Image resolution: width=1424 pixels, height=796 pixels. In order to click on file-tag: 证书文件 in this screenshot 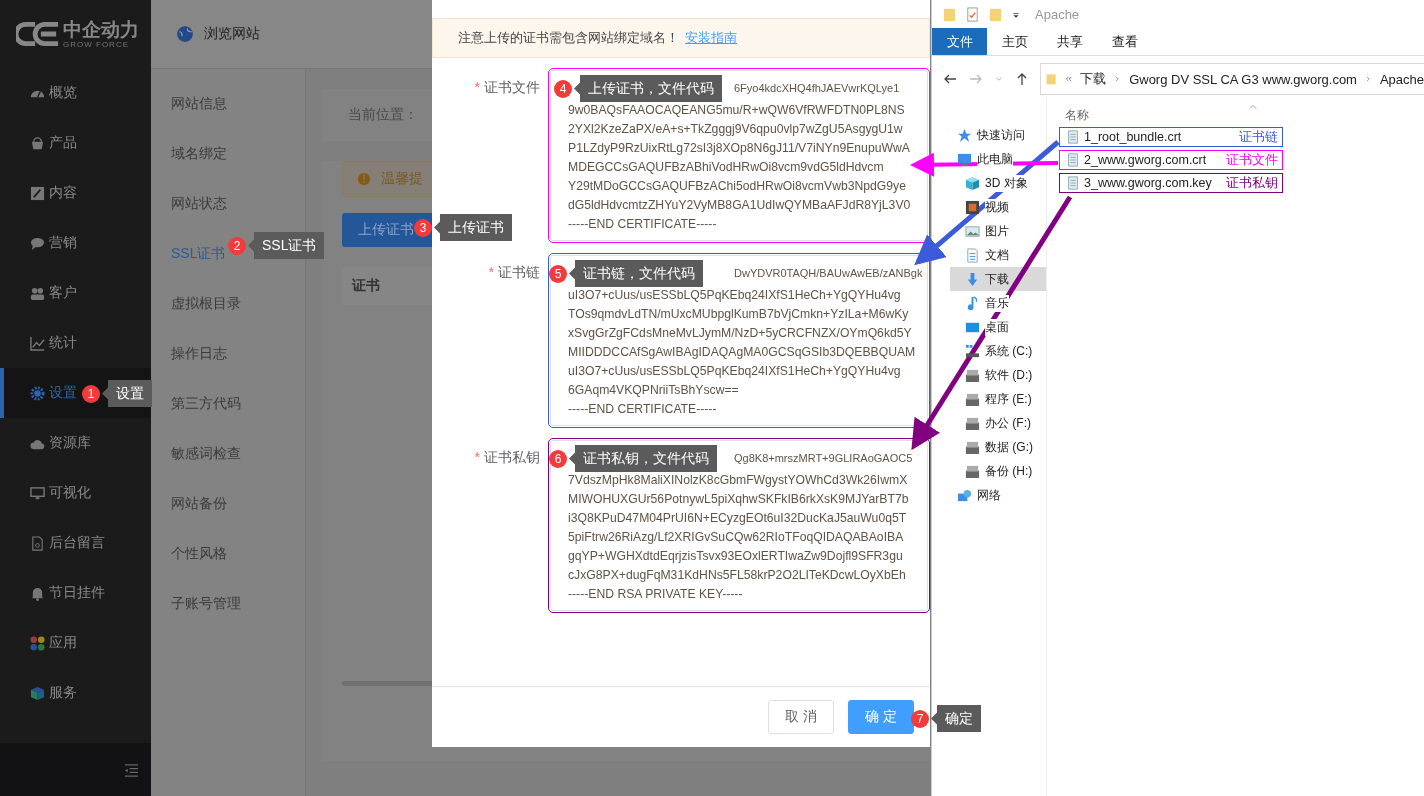, I will do `click(1254, 160)`.